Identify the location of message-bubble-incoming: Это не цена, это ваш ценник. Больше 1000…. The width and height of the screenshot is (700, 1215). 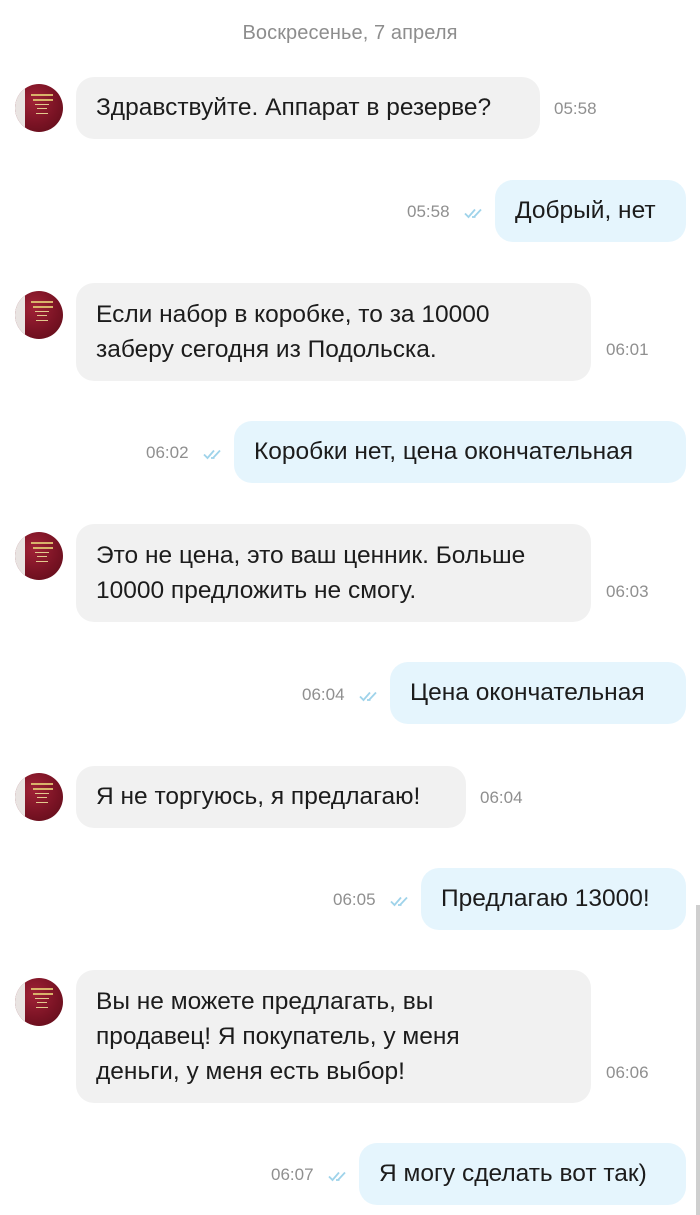
(333, 573).